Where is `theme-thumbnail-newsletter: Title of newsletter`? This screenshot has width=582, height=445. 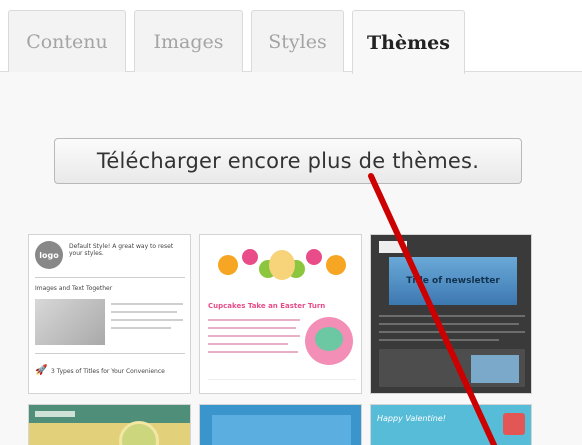 theme-thumbnail-newsletter: Title of newsletter is located at coordinates (451, 314).